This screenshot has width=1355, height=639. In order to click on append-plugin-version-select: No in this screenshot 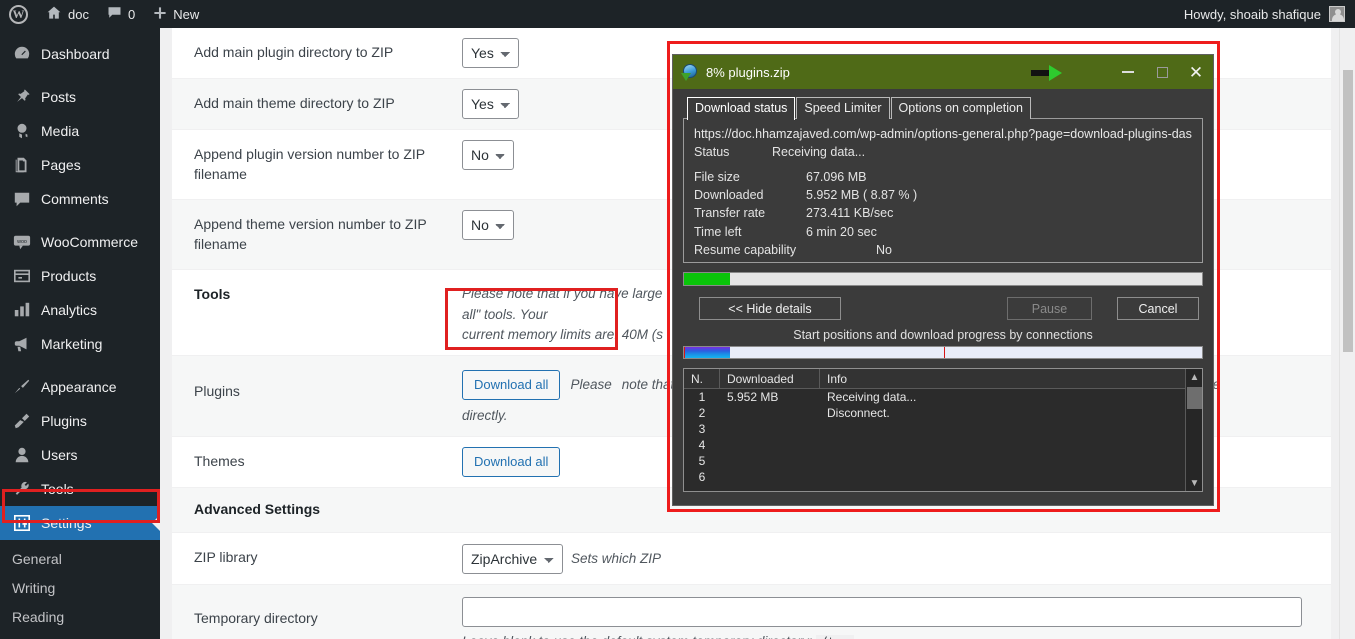, I will do `click(488, 155)`.